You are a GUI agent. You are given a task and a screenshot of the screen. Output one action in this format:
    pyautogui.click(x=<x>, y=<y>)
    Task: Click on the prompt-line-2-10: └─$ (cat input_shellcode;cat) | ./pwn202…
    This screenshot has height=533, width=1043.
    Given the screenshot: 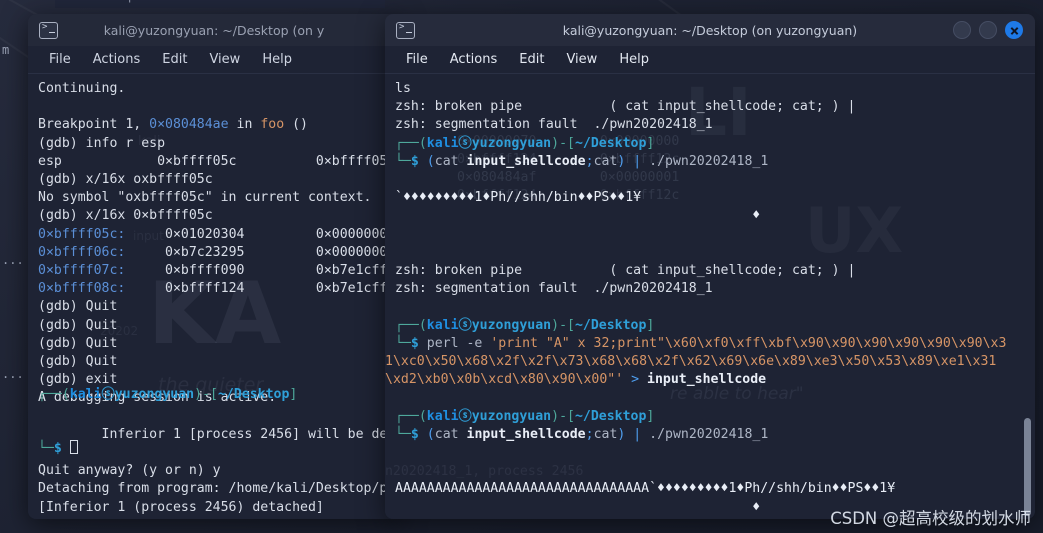 What is the action you would take?
    pyautogui.click(x=710, y=435)
    